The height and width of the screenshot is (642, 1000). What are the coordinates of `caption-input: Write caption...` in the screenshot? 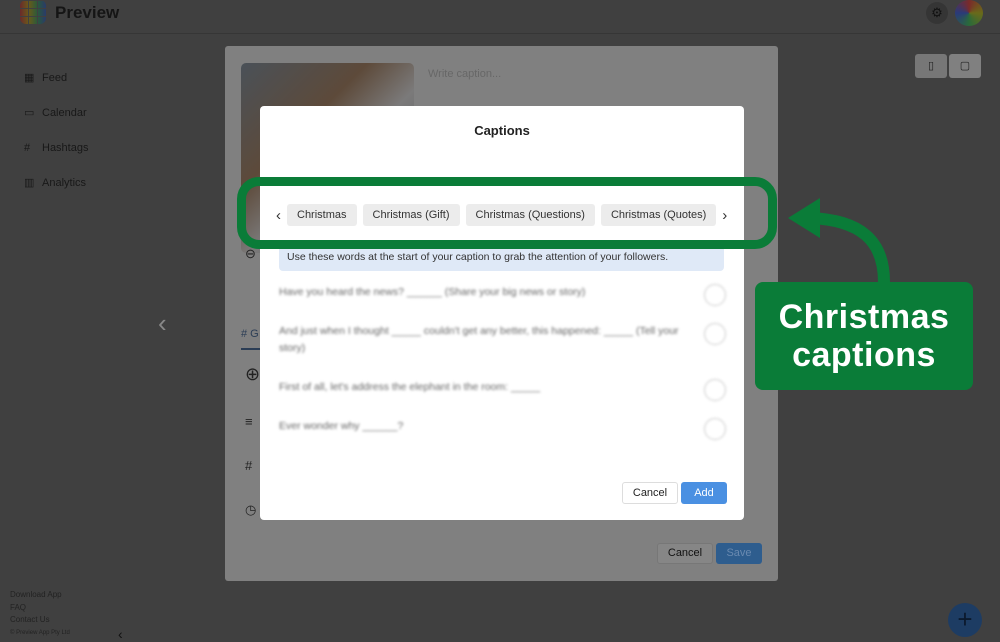 It's located at (464, 74).